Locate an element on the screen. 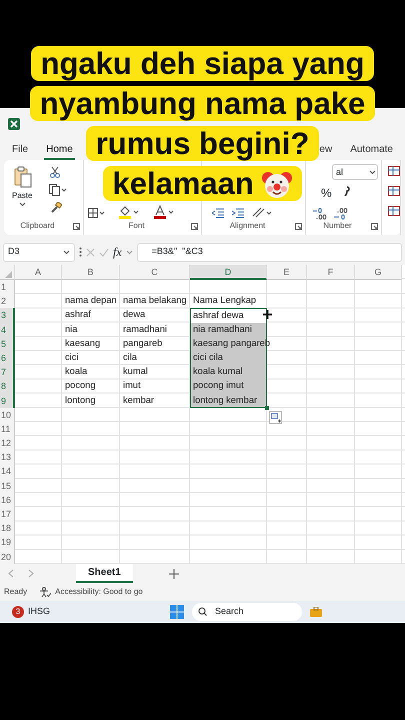  insert-function-button: fx is located at coordinates (117, 252).